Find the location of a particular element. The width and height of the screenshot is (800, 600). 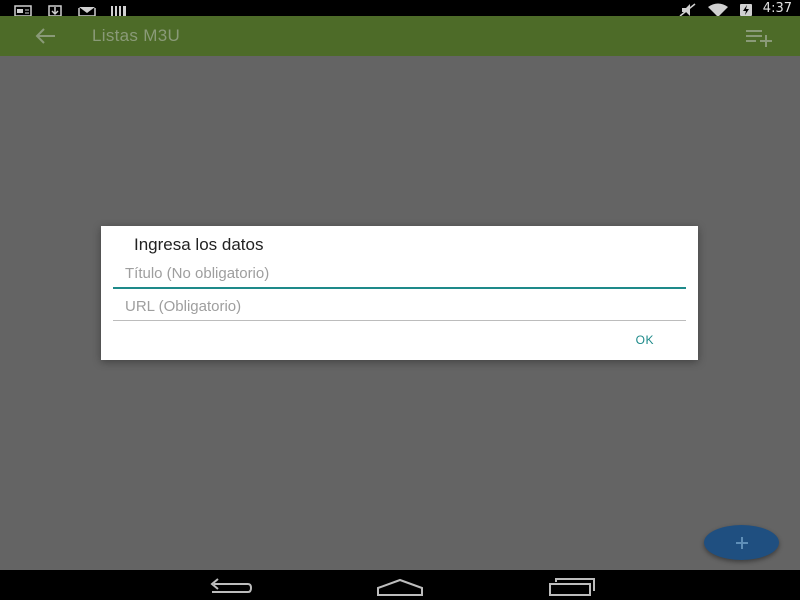

back-arrow-icon is located at coordinates (46, 36).